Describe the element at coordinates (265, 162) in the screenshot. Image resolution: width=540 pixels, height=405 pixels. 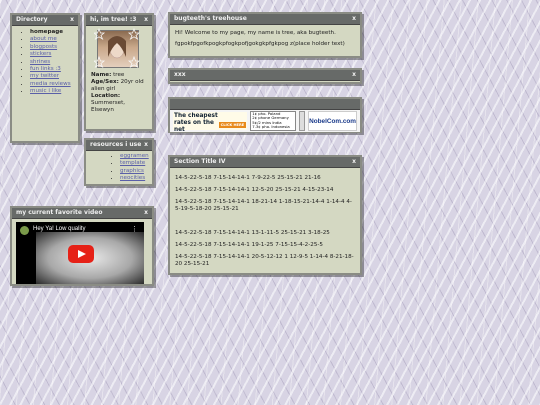
I see `section-iv-header: Section Title IV x` at that location.